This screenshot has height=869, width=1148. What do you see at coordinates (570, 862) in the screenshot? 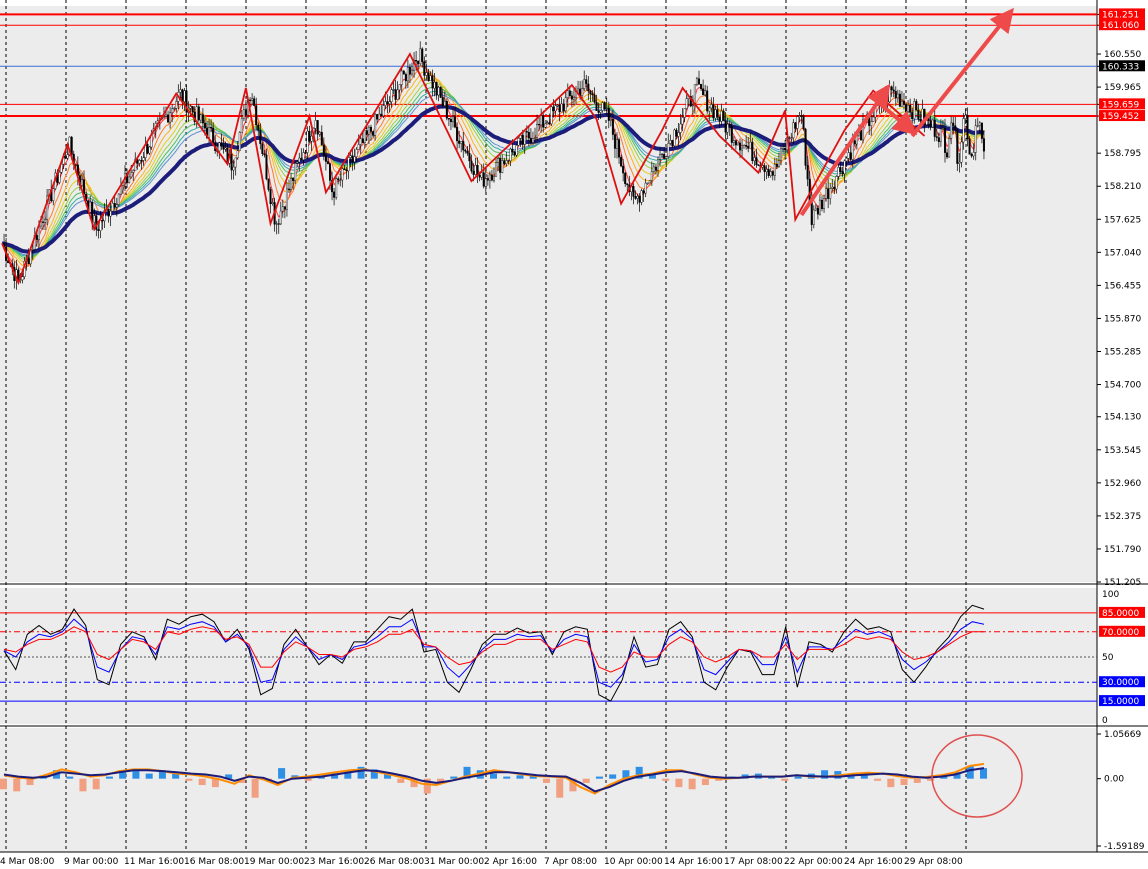
I see `time-tick-label: 7 Apr 08:00` at bounding box center [570, 862].